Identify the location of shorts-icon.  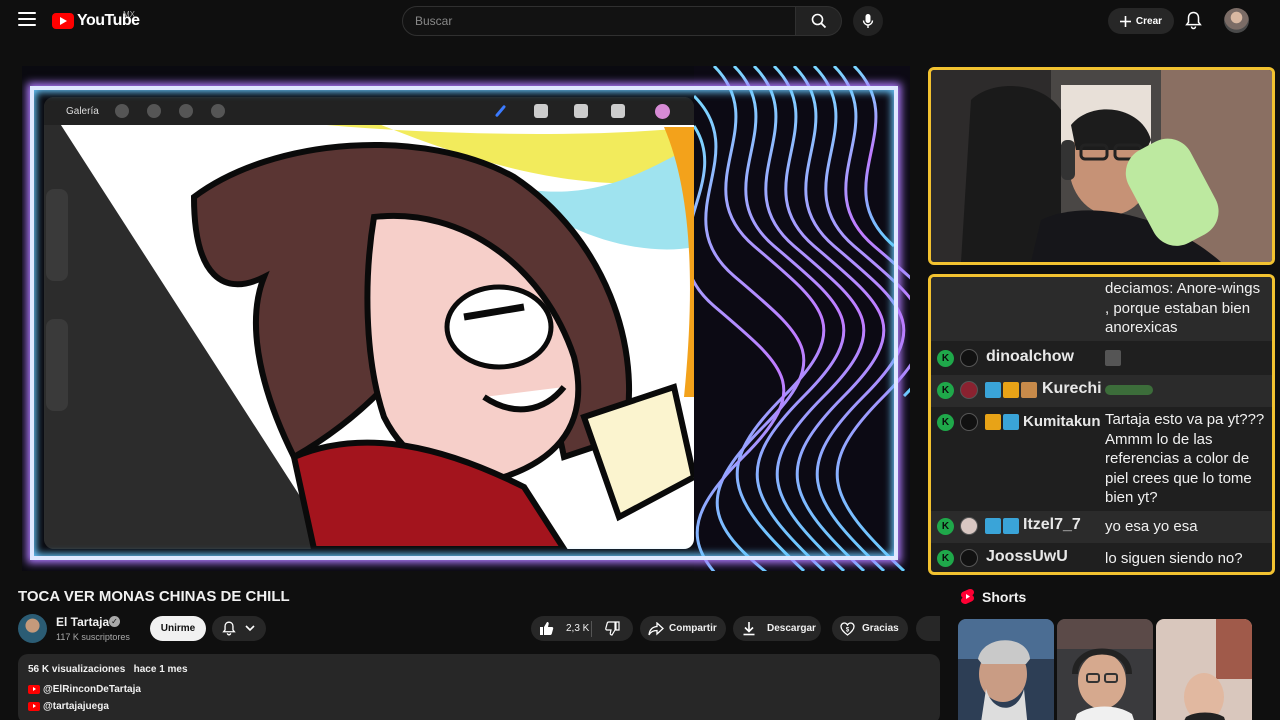
(967, 596).